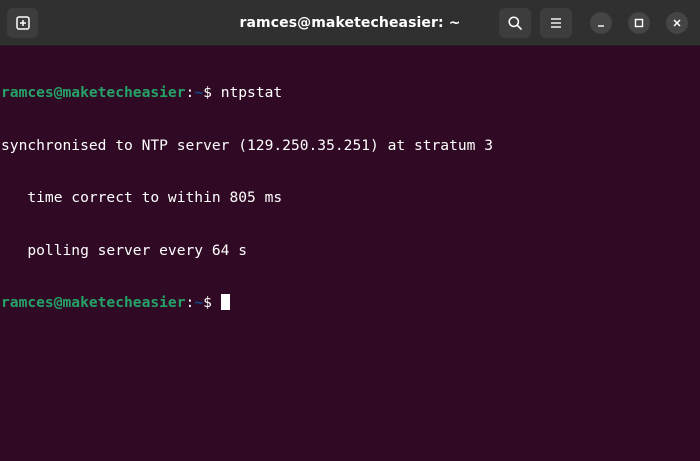 This screenshot has height=461, width=700. I want to click on command-text: ntpstat, so click(251, 92).